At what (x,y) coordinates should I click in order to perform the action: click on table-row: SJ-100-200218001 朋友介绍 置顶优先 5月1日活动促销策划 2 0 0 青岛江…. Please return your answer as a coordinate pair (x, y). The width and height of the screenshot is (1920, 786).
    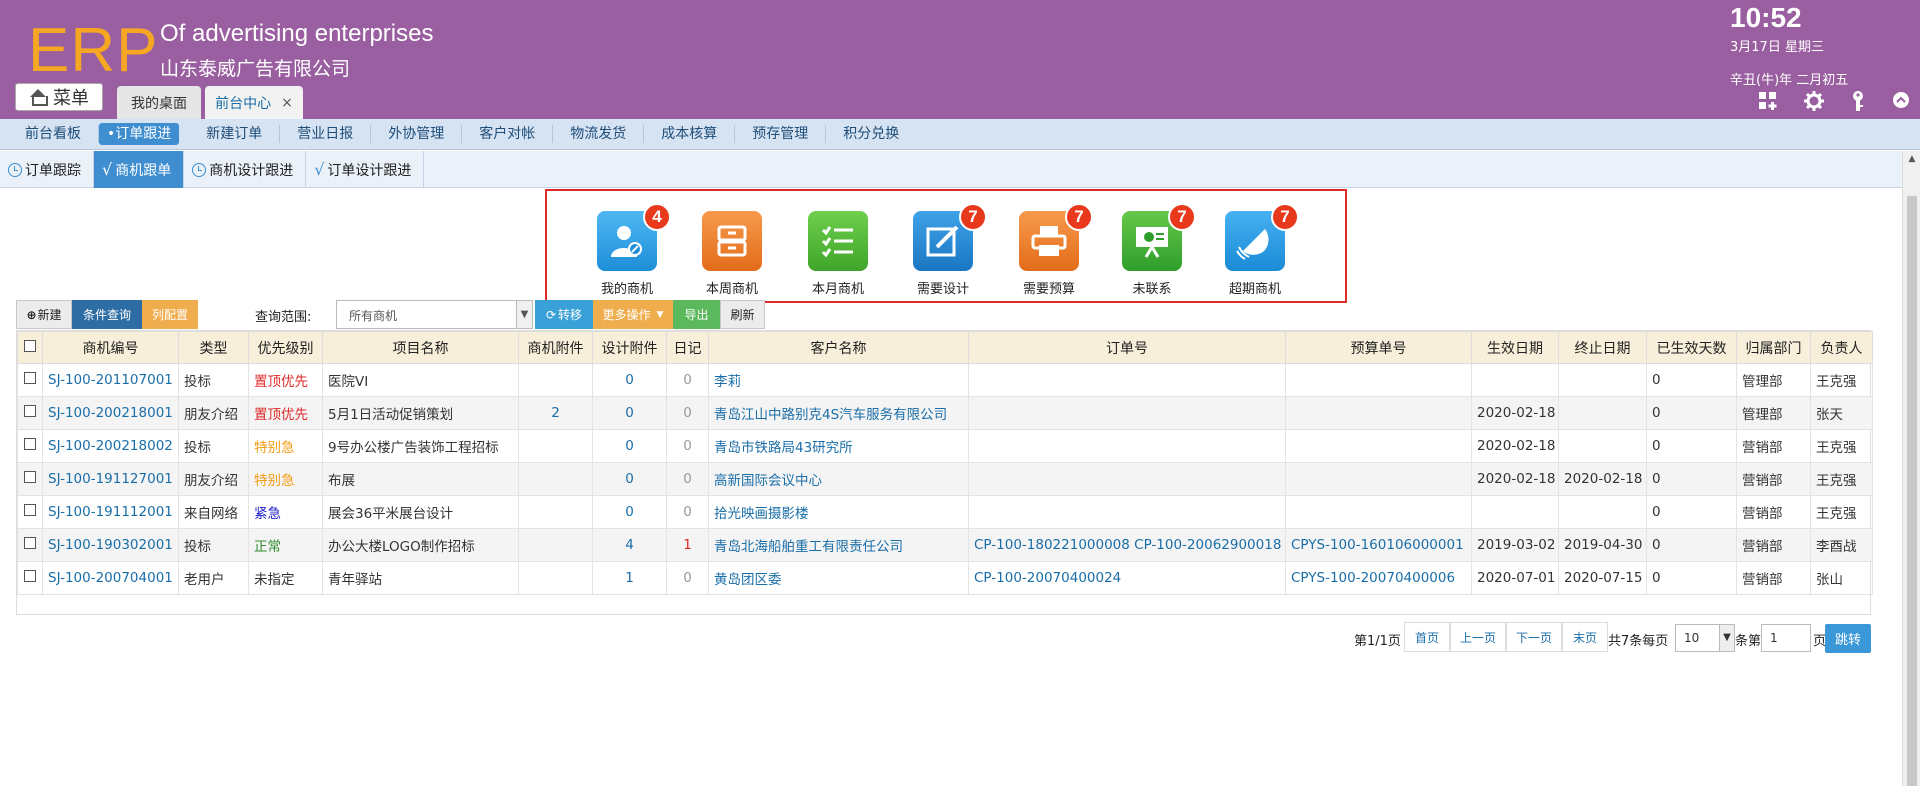
    Looking at the image, I should click on (945, 413).